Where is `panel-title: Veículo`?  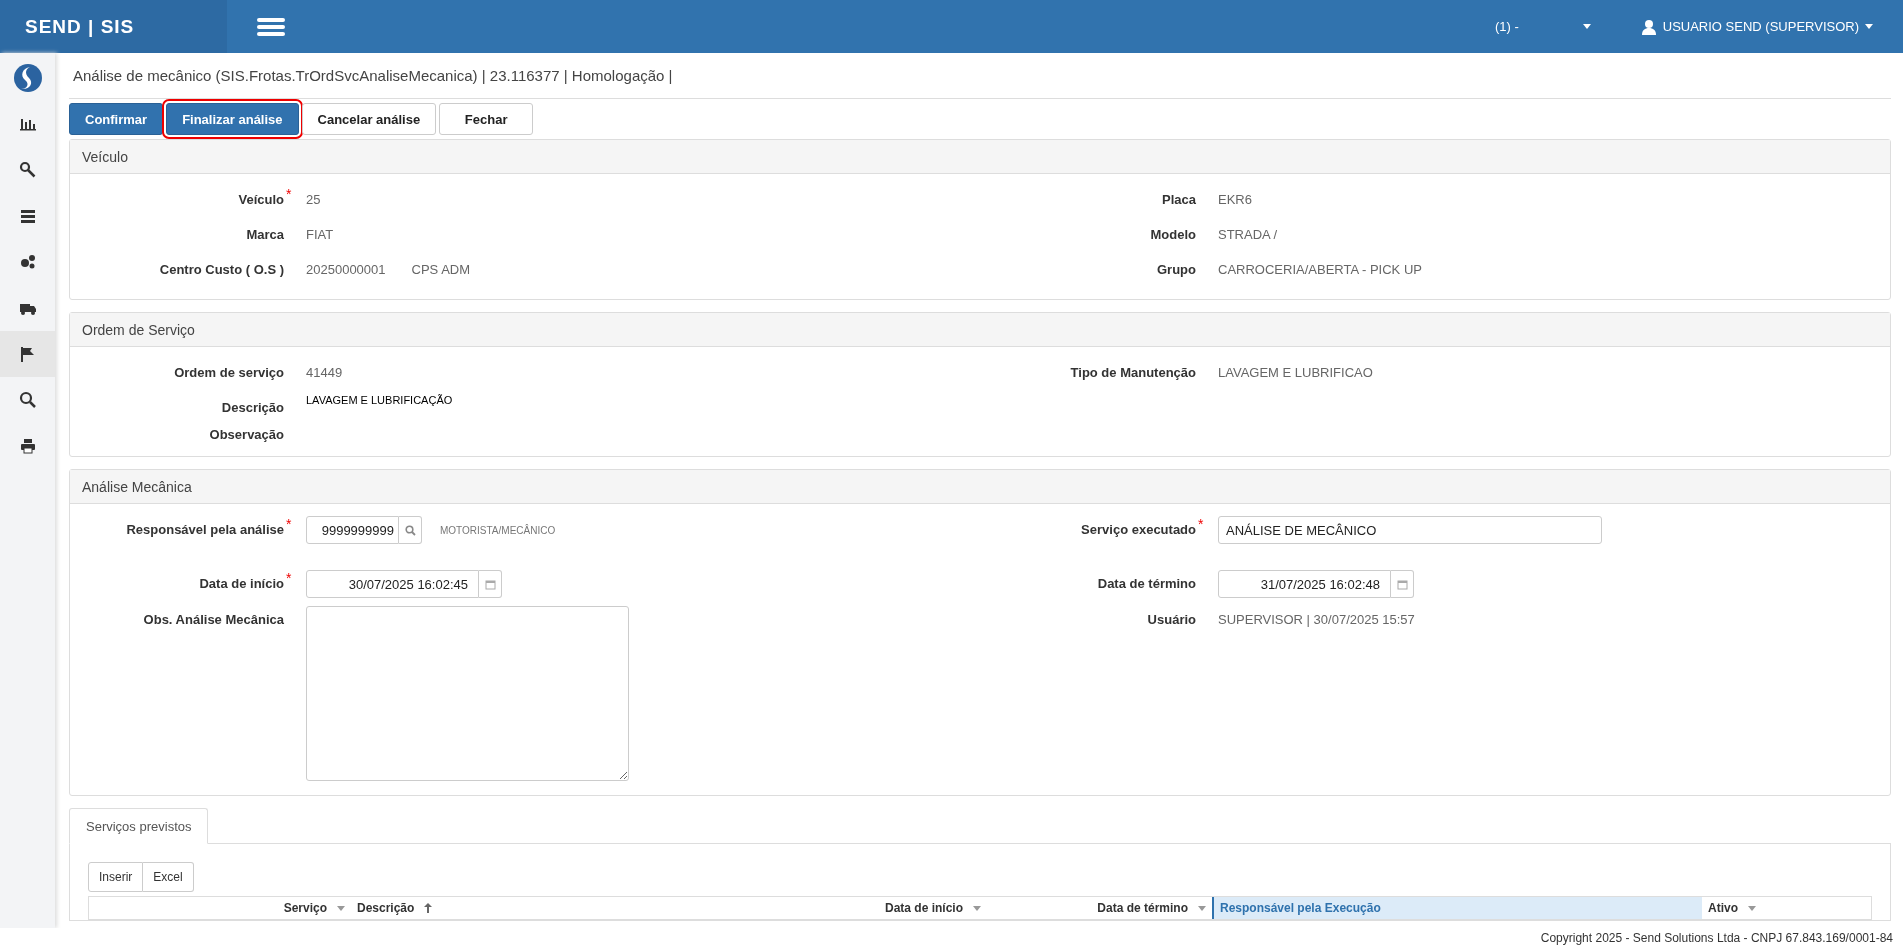
panel-title: Veículo is located at coordinates (105, 156).